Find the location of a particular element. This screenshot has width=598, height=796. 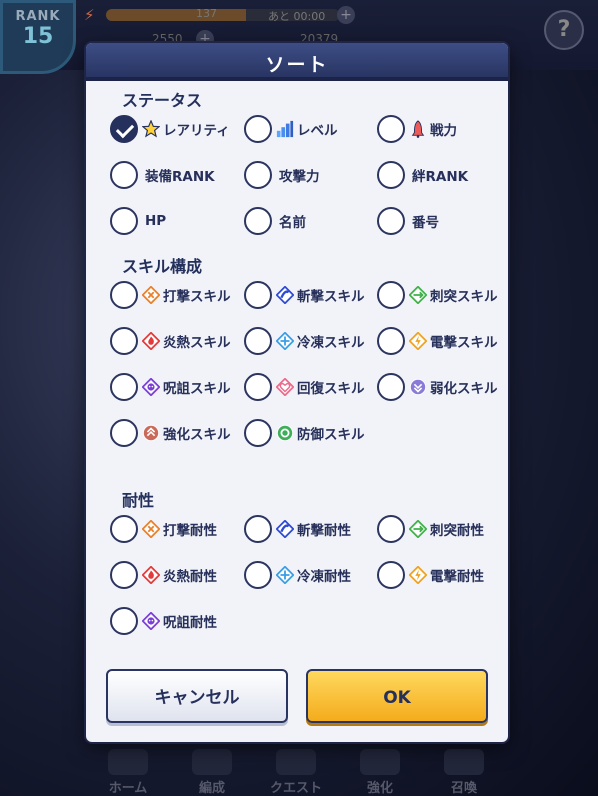

status-option: レアリティ is located at coordinates (170, 129).